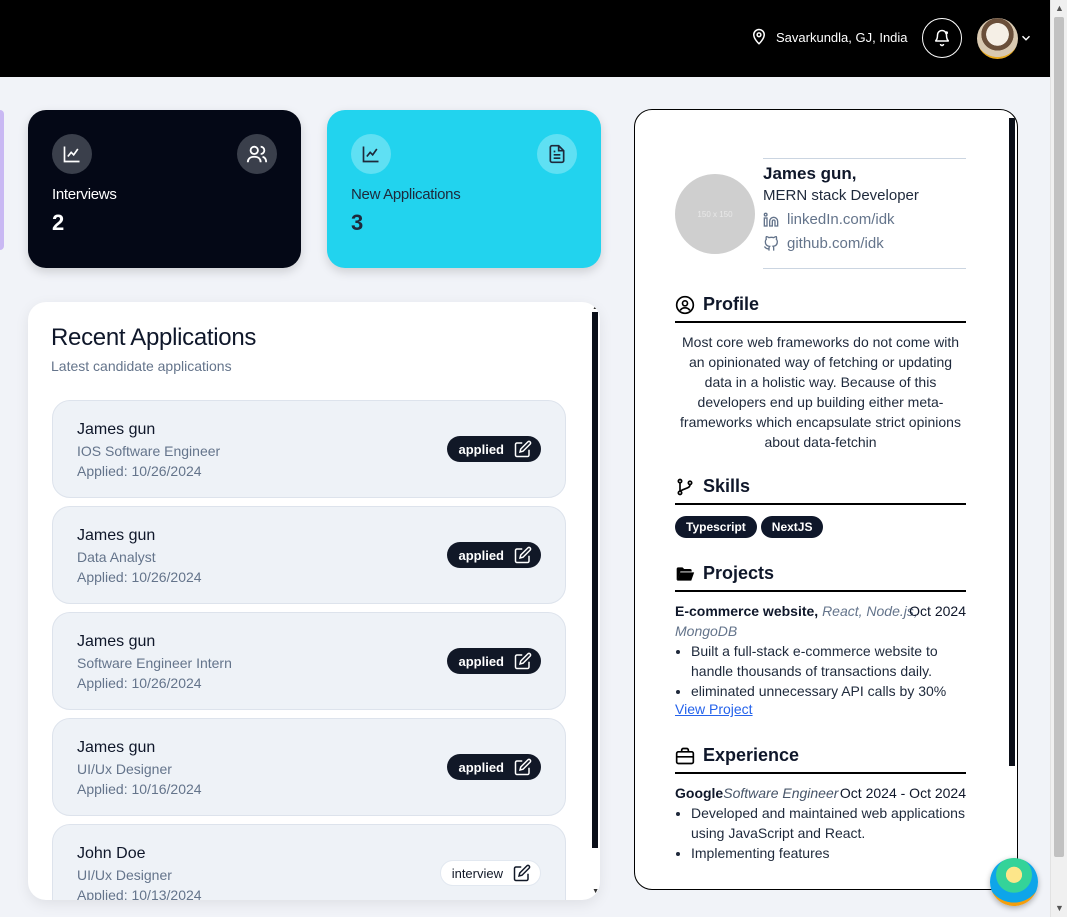  I want to click on section-title: Skills, so click(727, 486).